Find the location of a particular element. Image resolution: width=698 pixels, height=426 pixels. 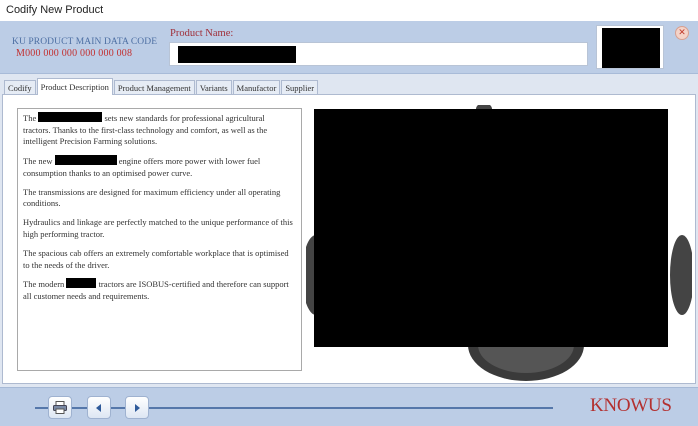

window-title: Codify New Product is located at coordinates (55, 10).